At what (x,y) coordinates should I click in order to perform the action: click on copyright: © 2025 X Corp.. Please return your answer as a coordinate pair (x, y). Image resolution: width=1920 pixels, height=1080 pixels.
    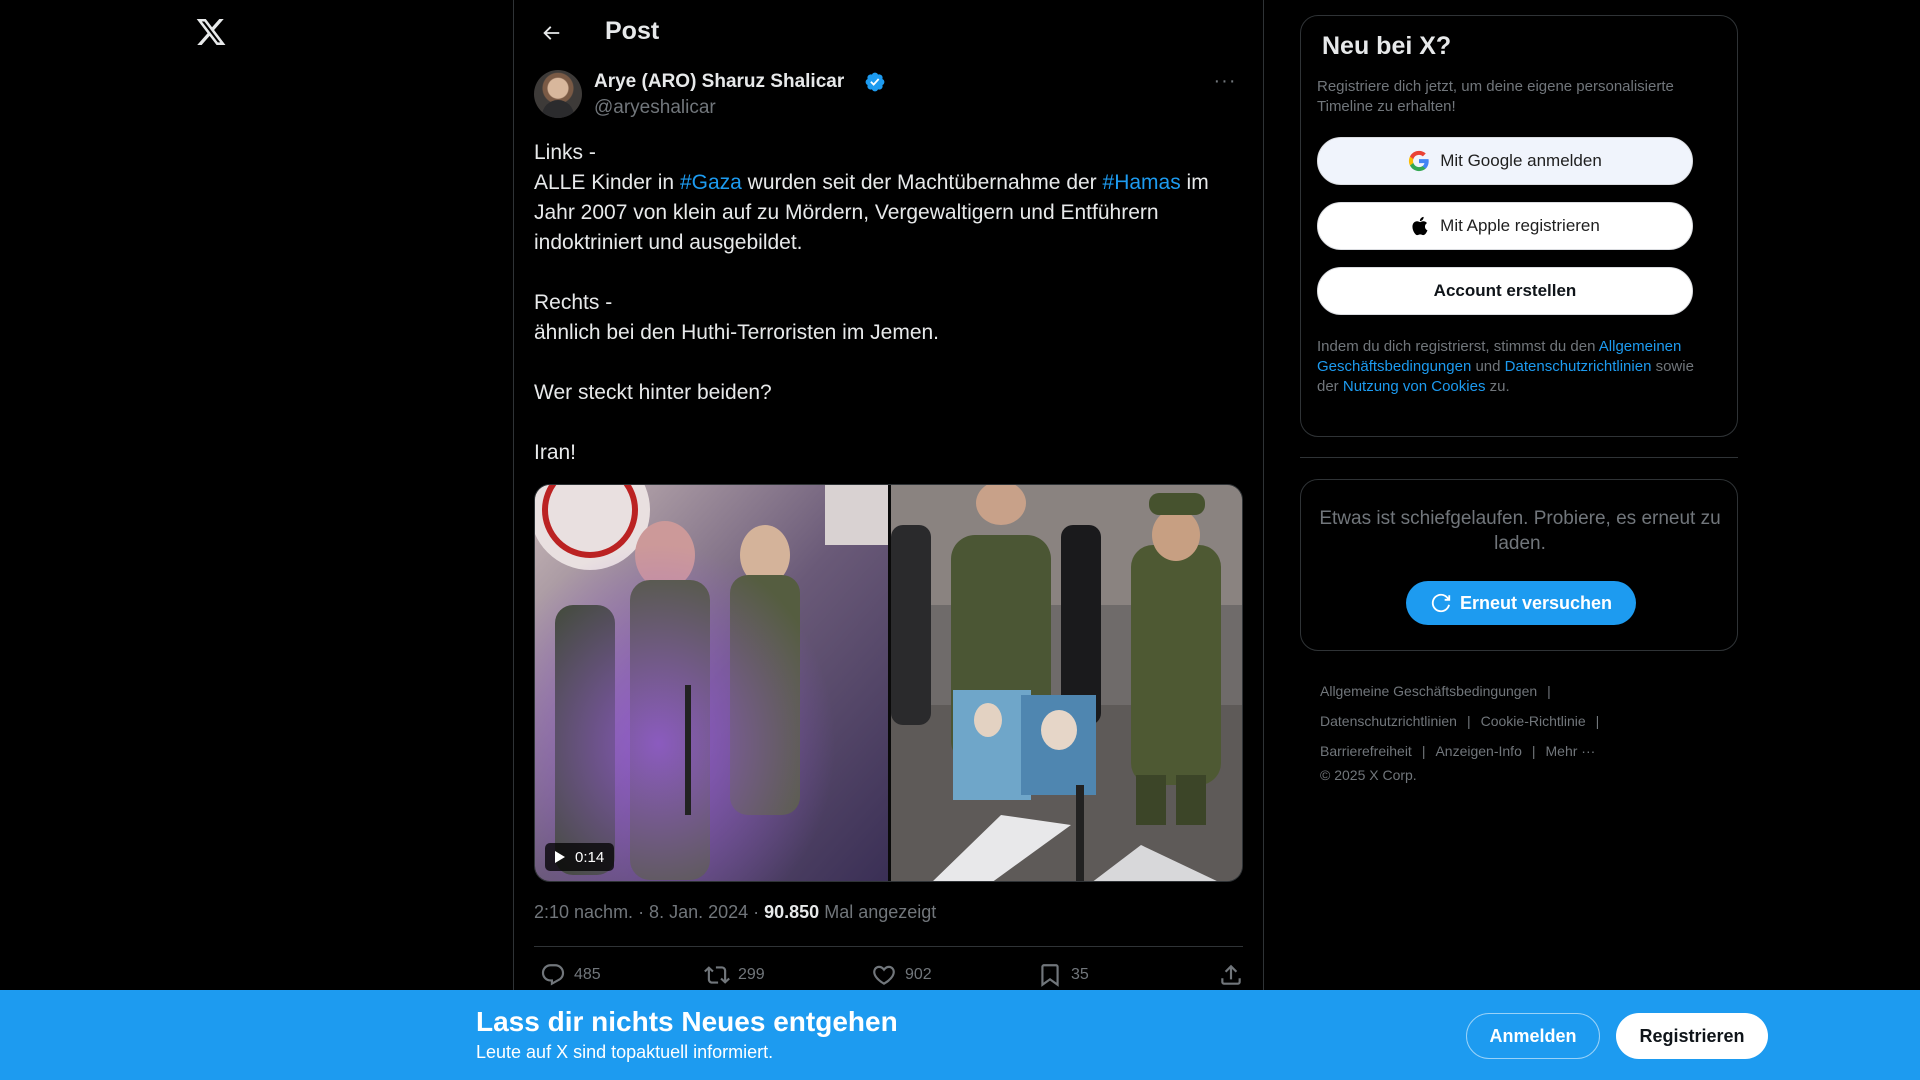
    Looking at the image, I should click on (1368, 775).